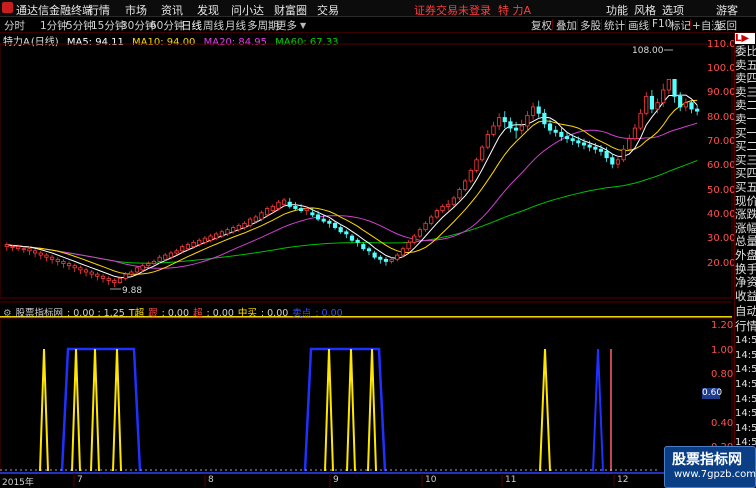 The height and width of the screenshot is (488, 756). I want to click on month-label: 2015年, so click(18, 483).